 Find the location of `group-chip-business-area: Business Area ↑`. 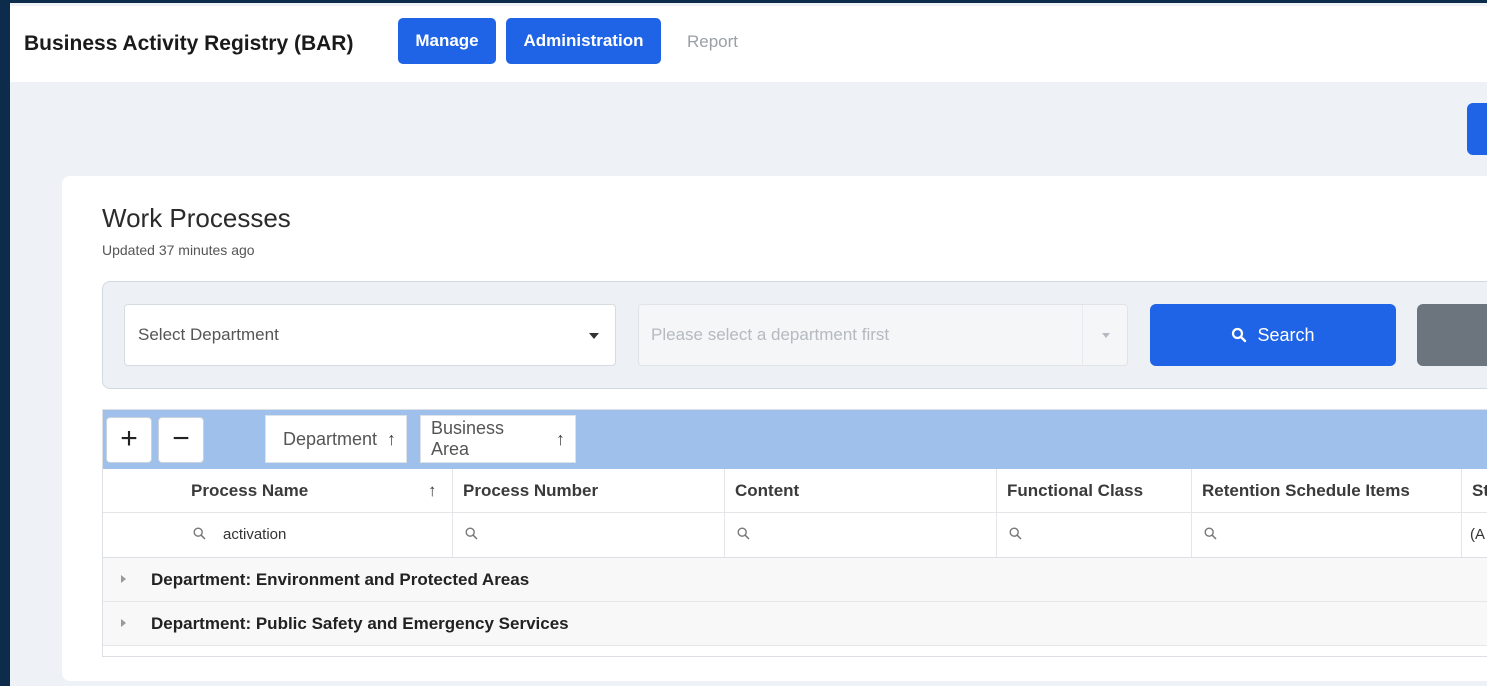

group-chip-business-area: Business Area ↑ is located at coordinates (498, 439).